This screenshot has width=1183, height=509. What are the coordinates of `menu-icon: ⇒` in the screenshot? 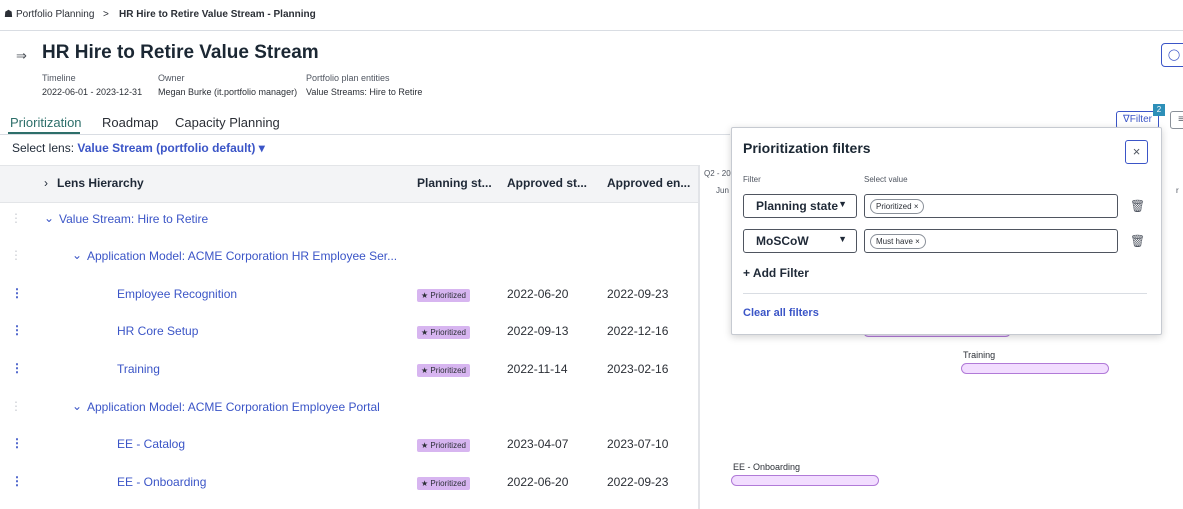 It's located at (21, 56).